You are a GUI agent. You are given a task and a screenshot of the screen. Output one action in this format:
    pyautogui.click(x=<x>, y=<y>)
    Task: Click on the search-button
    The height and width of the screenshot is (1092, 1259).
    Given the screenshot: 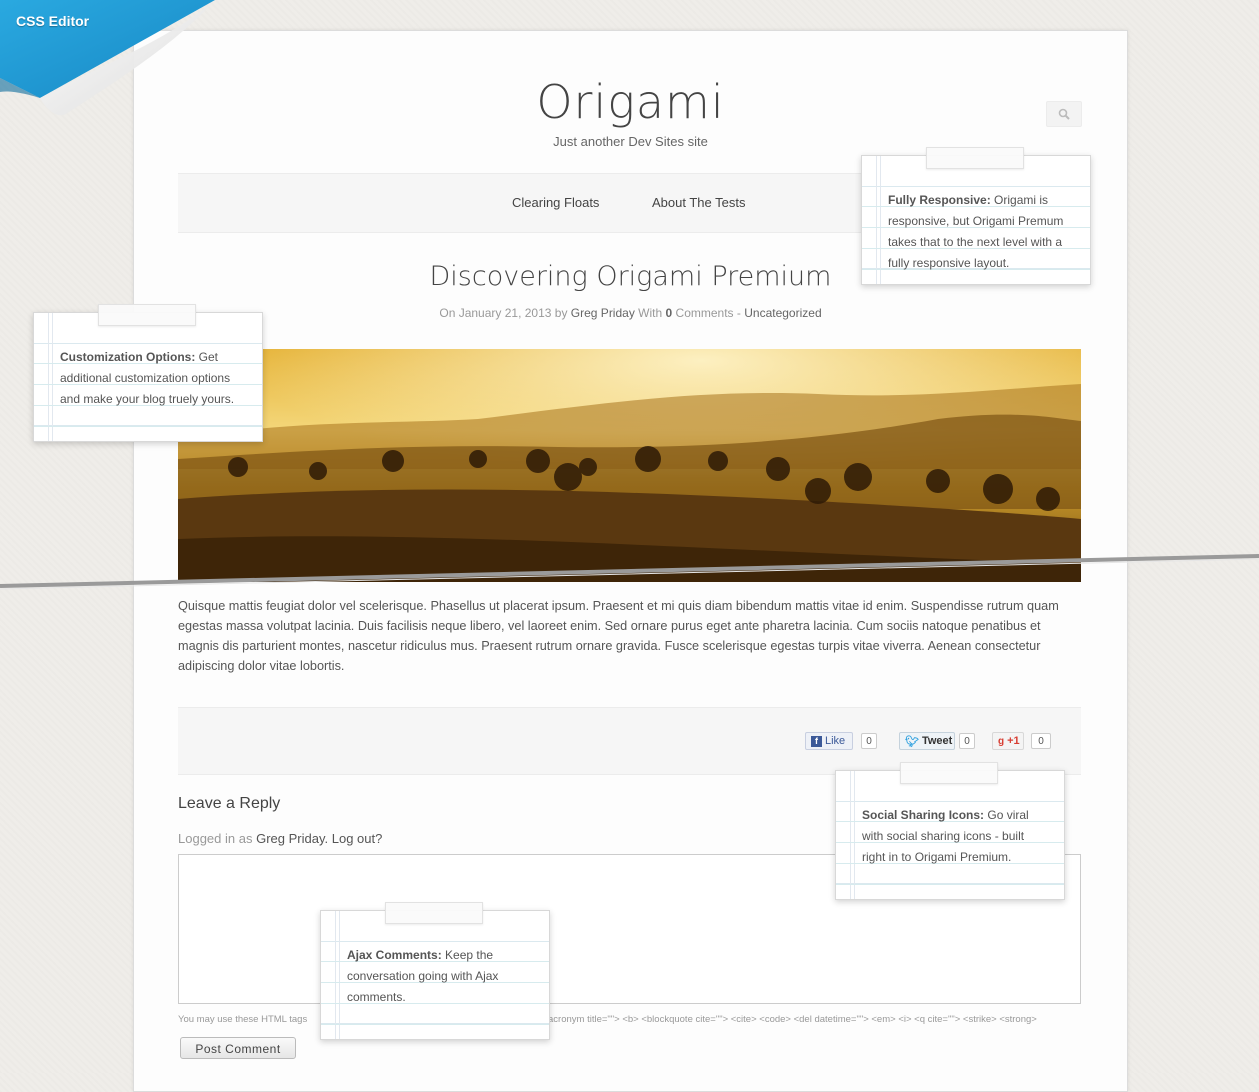 What is the action you would take?
    pyautogui.click(x=1064, y=114)
    